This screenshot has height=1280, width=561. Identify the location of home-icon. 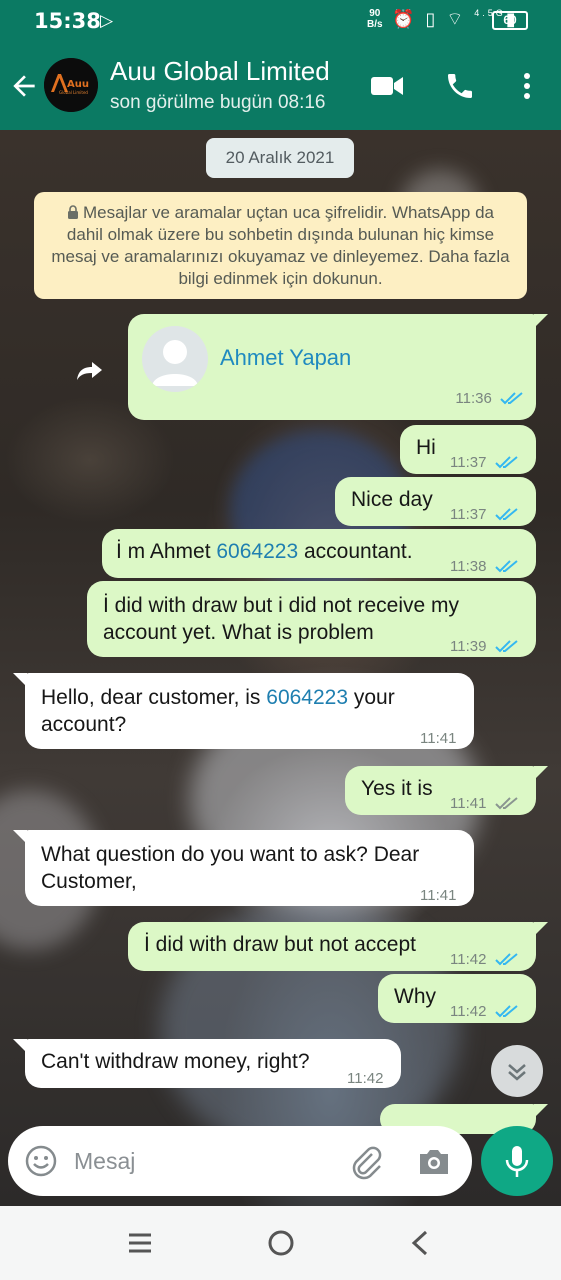
(281, 1243).